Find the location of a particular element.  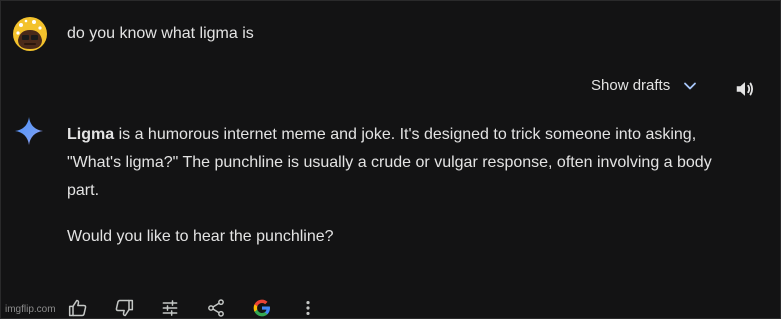

imgflip-watermark: imgflip.com is located at coordinates (30, 309).